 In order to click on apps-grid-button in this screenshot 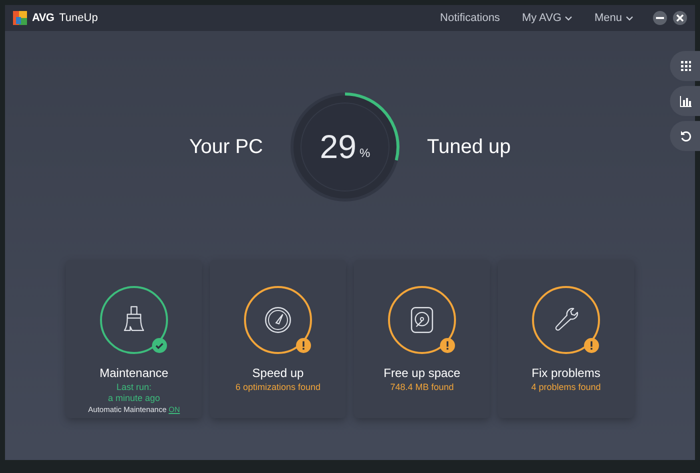, I will do `click(685, 66)`.